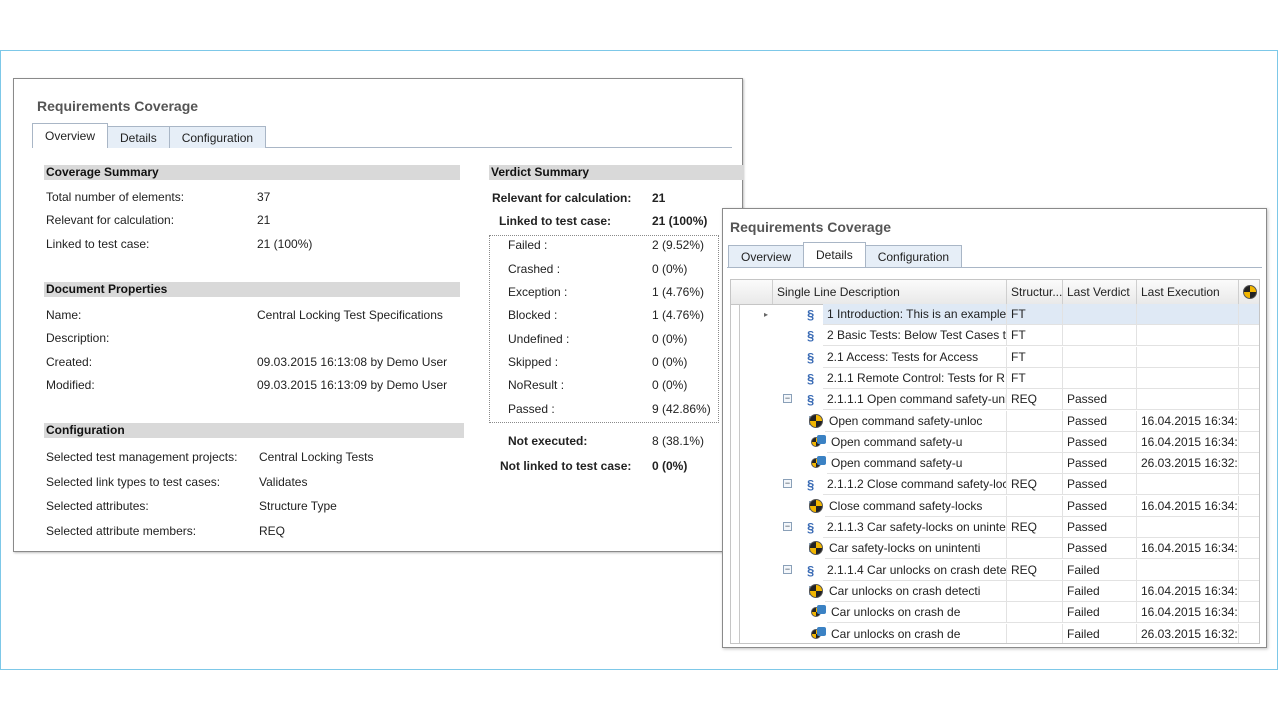  What do you see at coordinates (254, 430) in the screenshot?
I see `configuration-heading: Configuration` at bounding box center [254, 430].